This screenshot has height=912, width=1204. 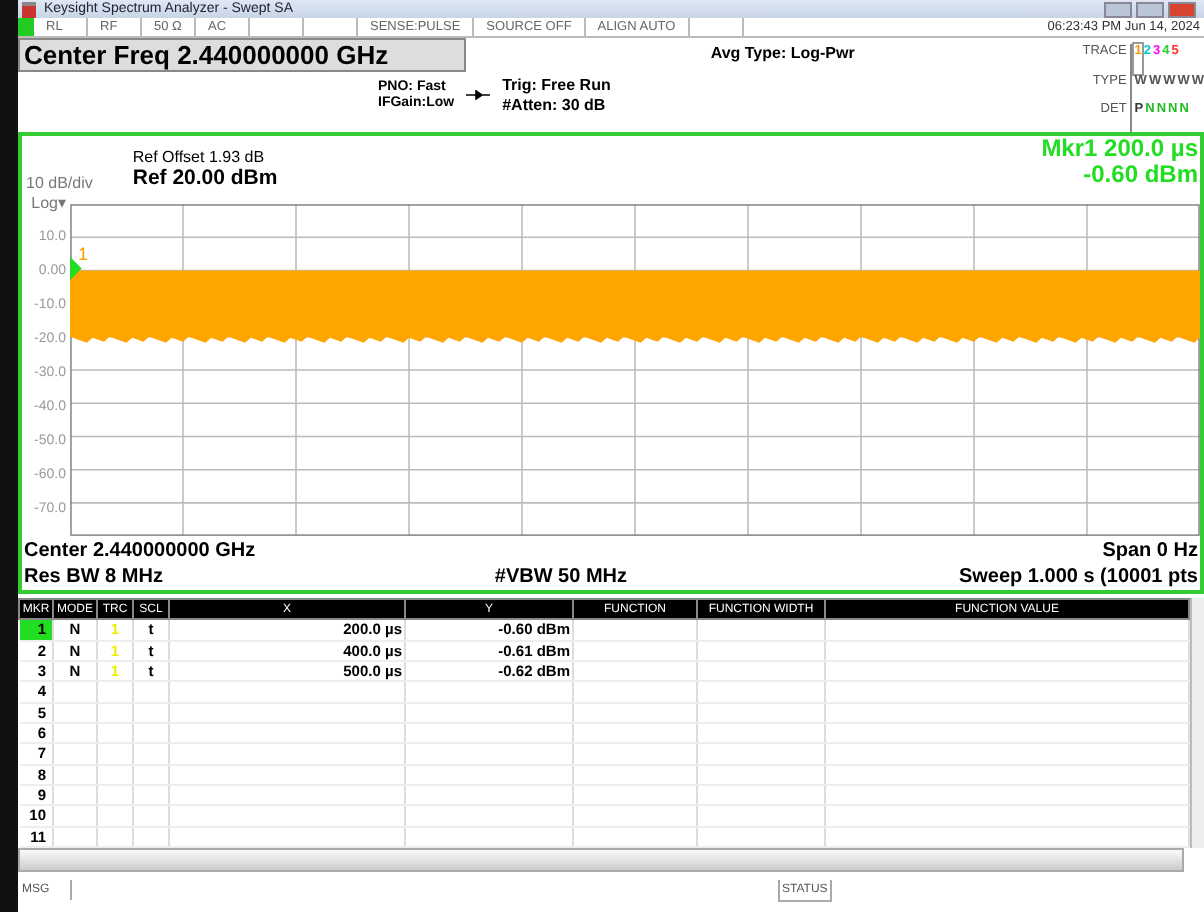 What do you see at coordinates (782, 55) in the screenshot?
I see `avg-type-text: Avg Type: Log-Pwr` at bounding box center [782, 55].